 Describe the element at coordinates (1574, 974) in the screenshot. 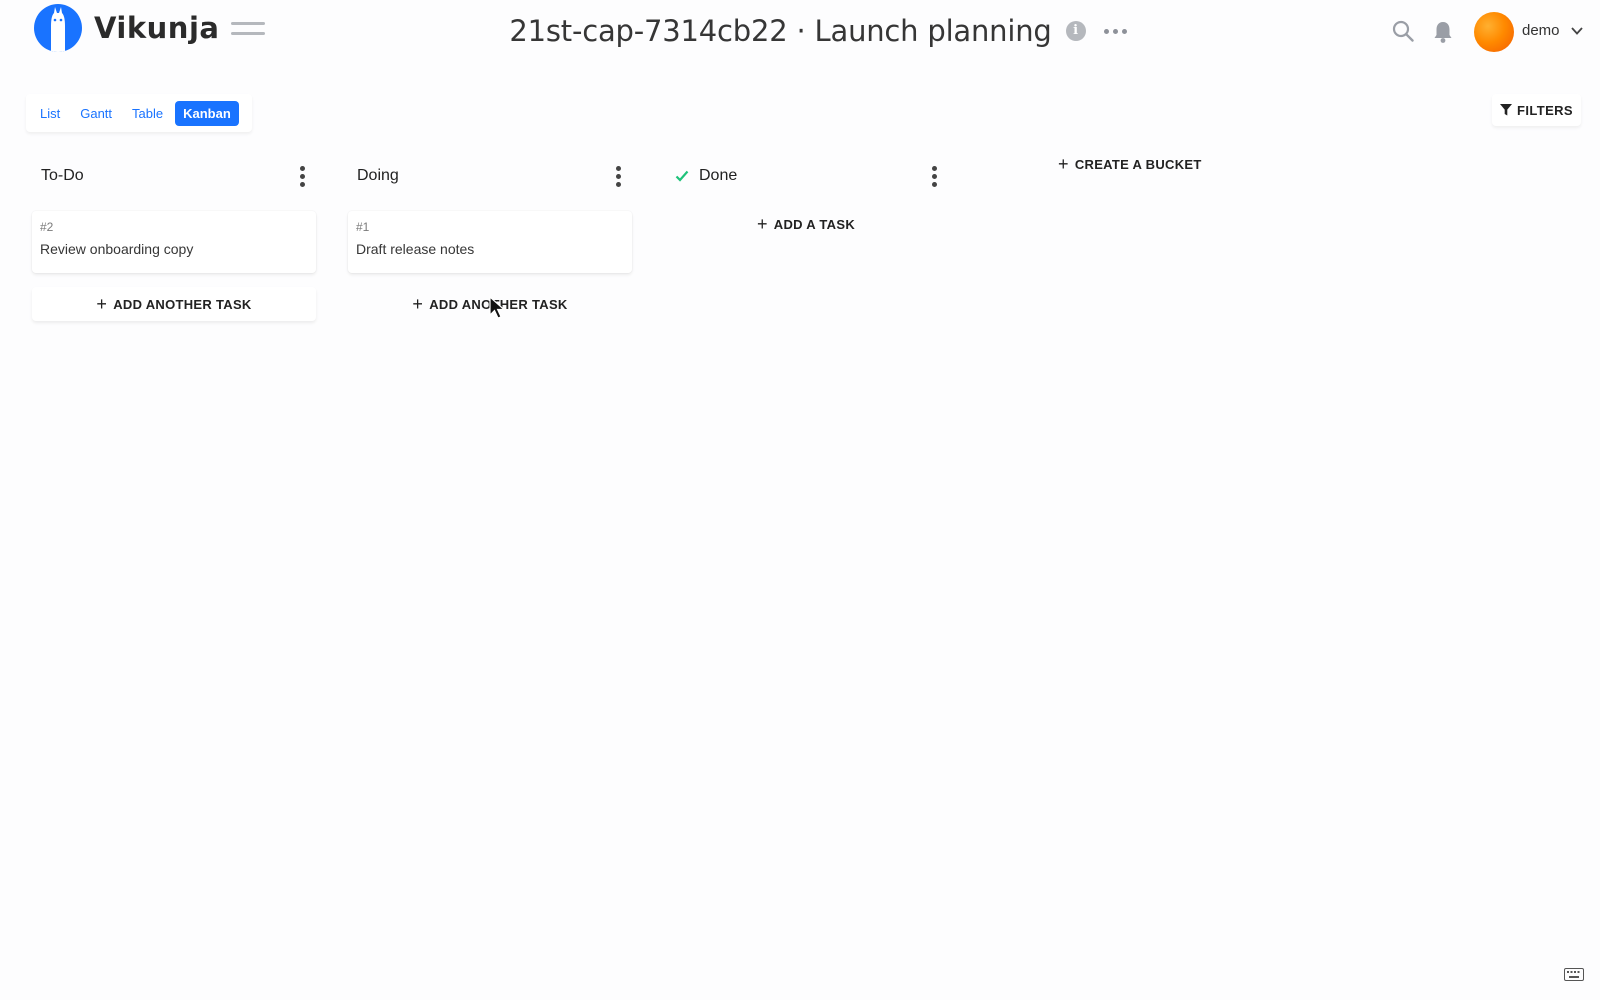

I see `keyboard-icon` at that location.